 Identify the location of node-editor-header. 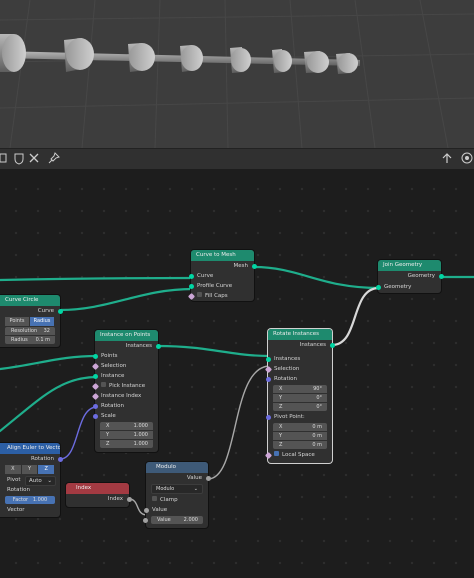
(237, 159).